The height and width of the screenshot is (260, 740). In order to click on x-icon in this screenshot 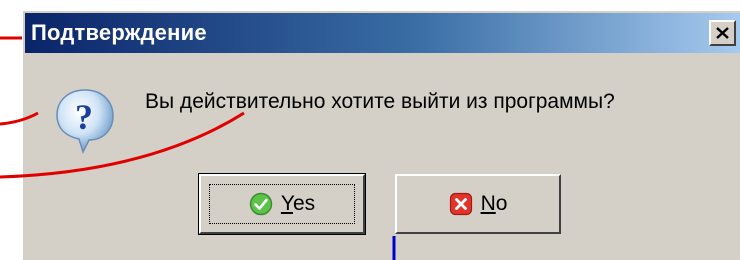, I will do `click(460, 204)`.